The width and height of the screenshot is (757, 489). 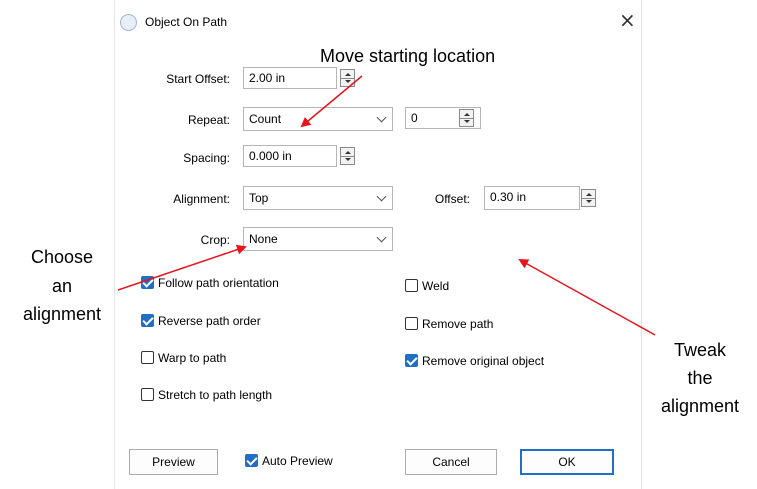 What do you see at coordinates (62, 314) in the screenshot?
I see `annotation-choose-line3: alignment` at bounding box center [62, 314].